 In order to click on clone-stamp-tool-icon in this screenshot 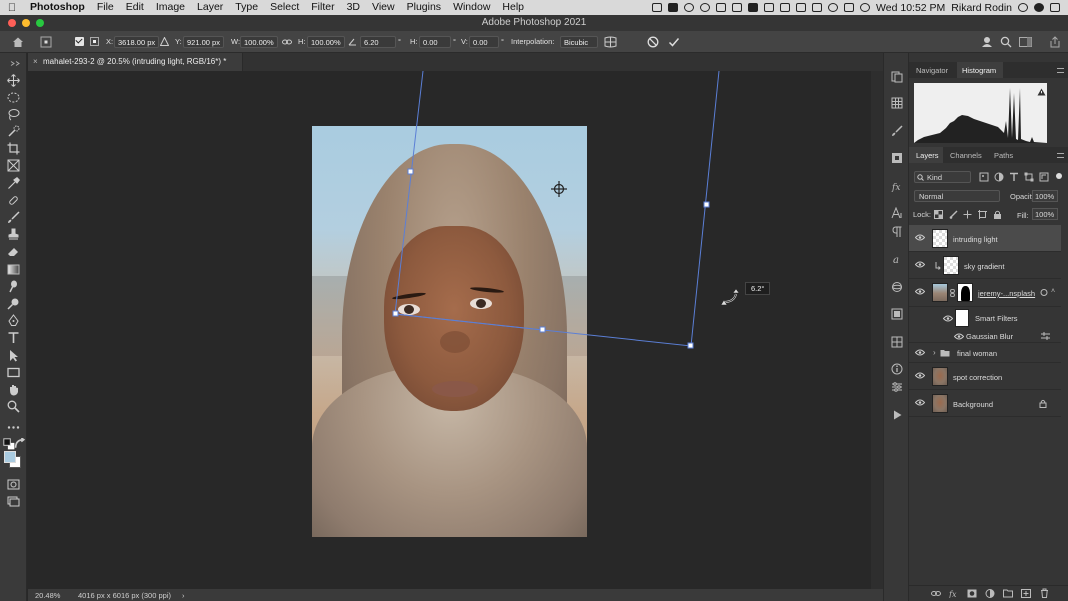, I will do `click(13, 234)`.